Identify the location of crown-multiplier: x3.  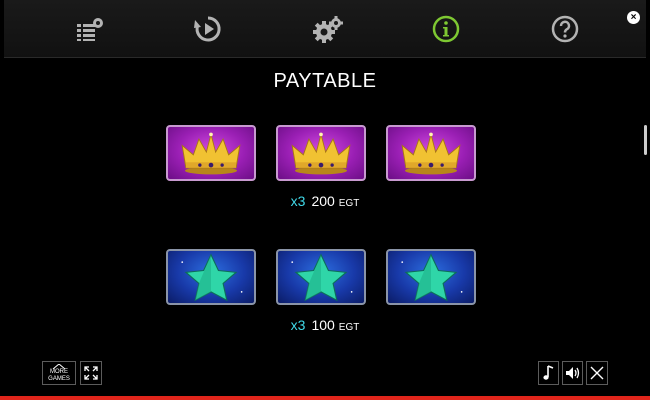
(298, 201).